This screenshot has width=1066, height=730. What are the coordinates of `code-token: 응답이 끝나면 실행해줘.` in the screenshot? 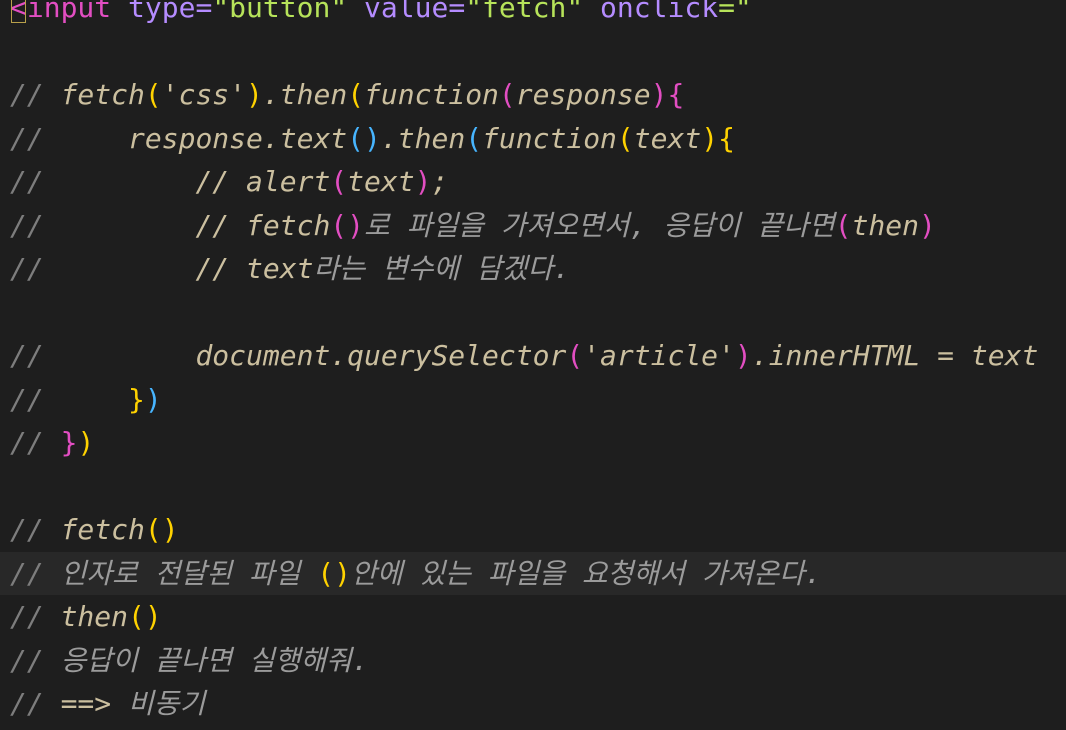 It's located at (214, 660).